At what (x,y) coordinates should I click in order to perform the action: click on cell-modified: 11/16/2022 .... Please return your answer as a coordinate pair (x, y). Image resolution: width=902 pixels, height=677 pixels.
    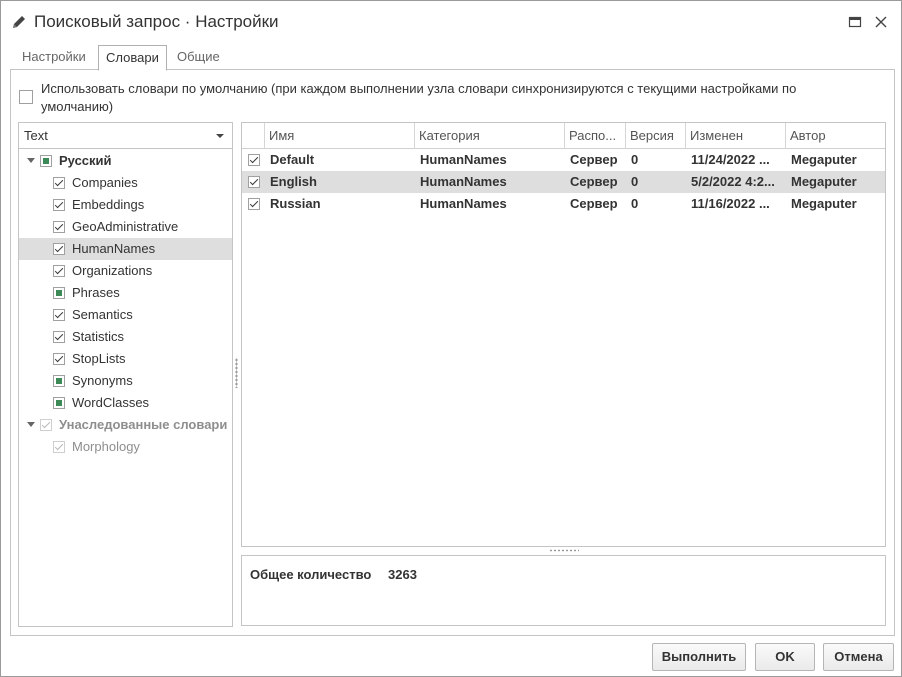
    Looking at the image, I should click on (730, 203).